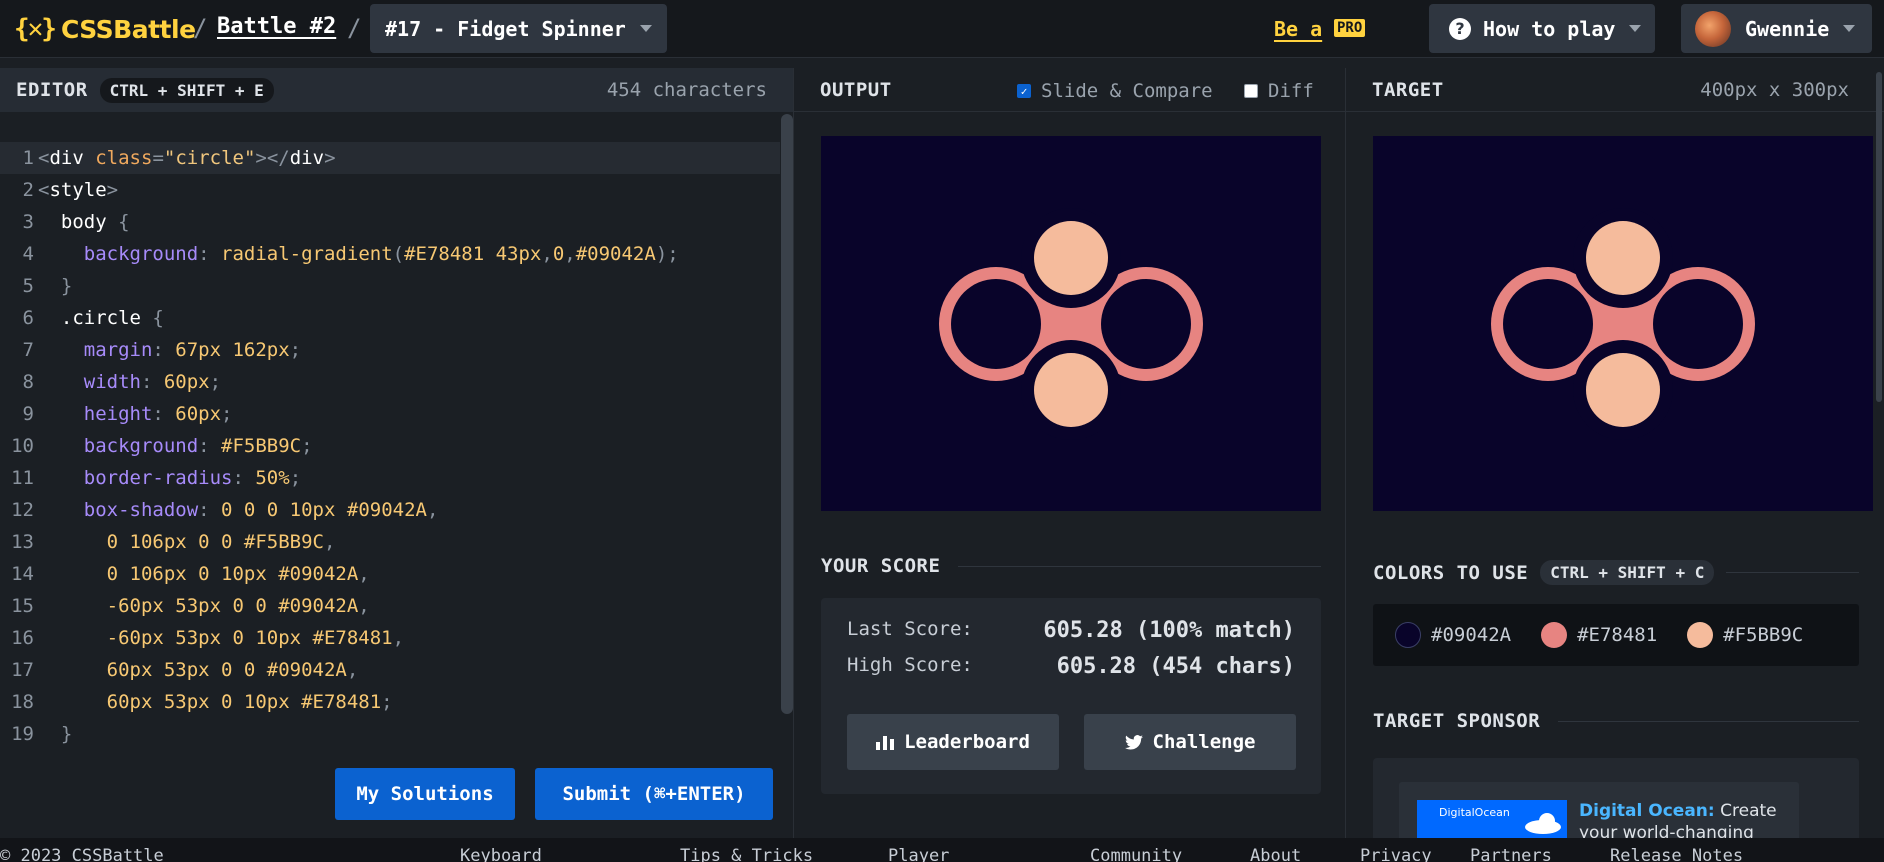  What do you see at coordinates (215, 702) in the screenshot?
I see `code-text: 60px 53px 0 10px #E78481;` at bounding box center [215, 702].